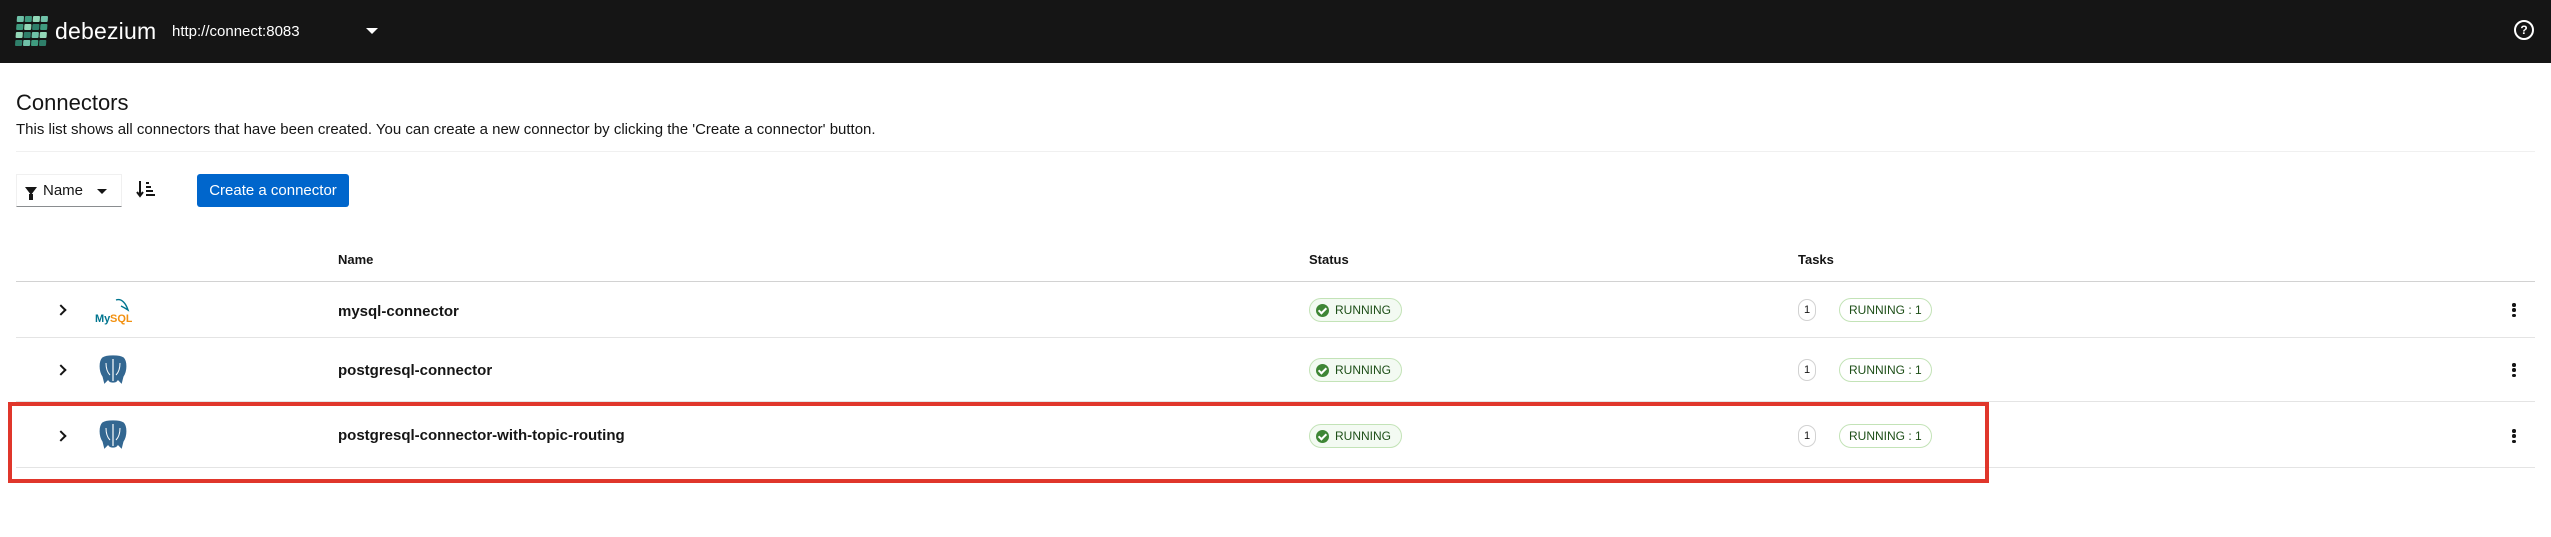 Image resolution: width=2551 pixels, height=537 pixels. What do you see at coordinates (31, 193) in the screenshot?
I see `filter-icon` at bounding box center [31, 193].